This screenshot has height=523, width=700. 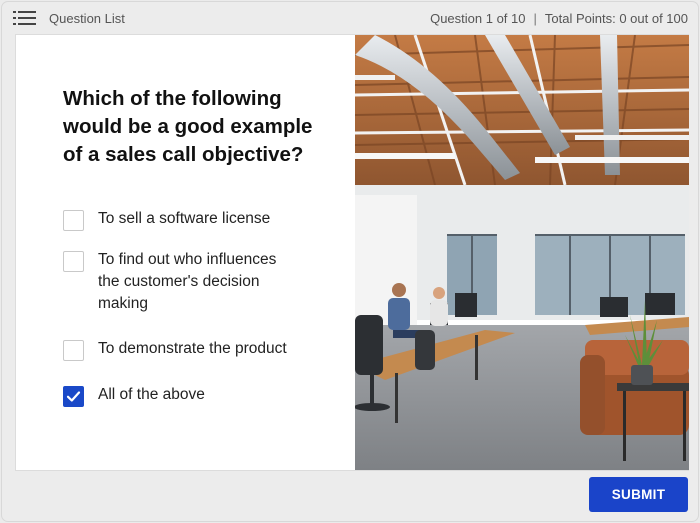 I want to click on option-checkbox-checked, so click(x=73, y=396).